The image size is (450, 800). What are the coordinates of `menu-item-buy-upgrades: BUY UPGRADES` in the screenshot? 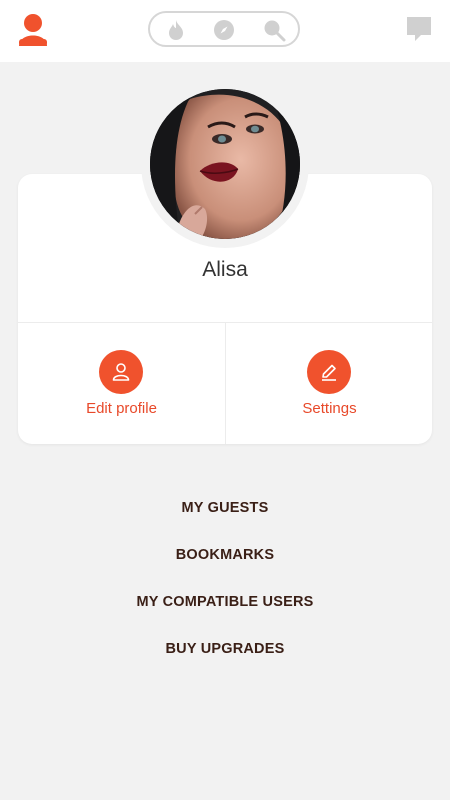 It's located at (225, 649).